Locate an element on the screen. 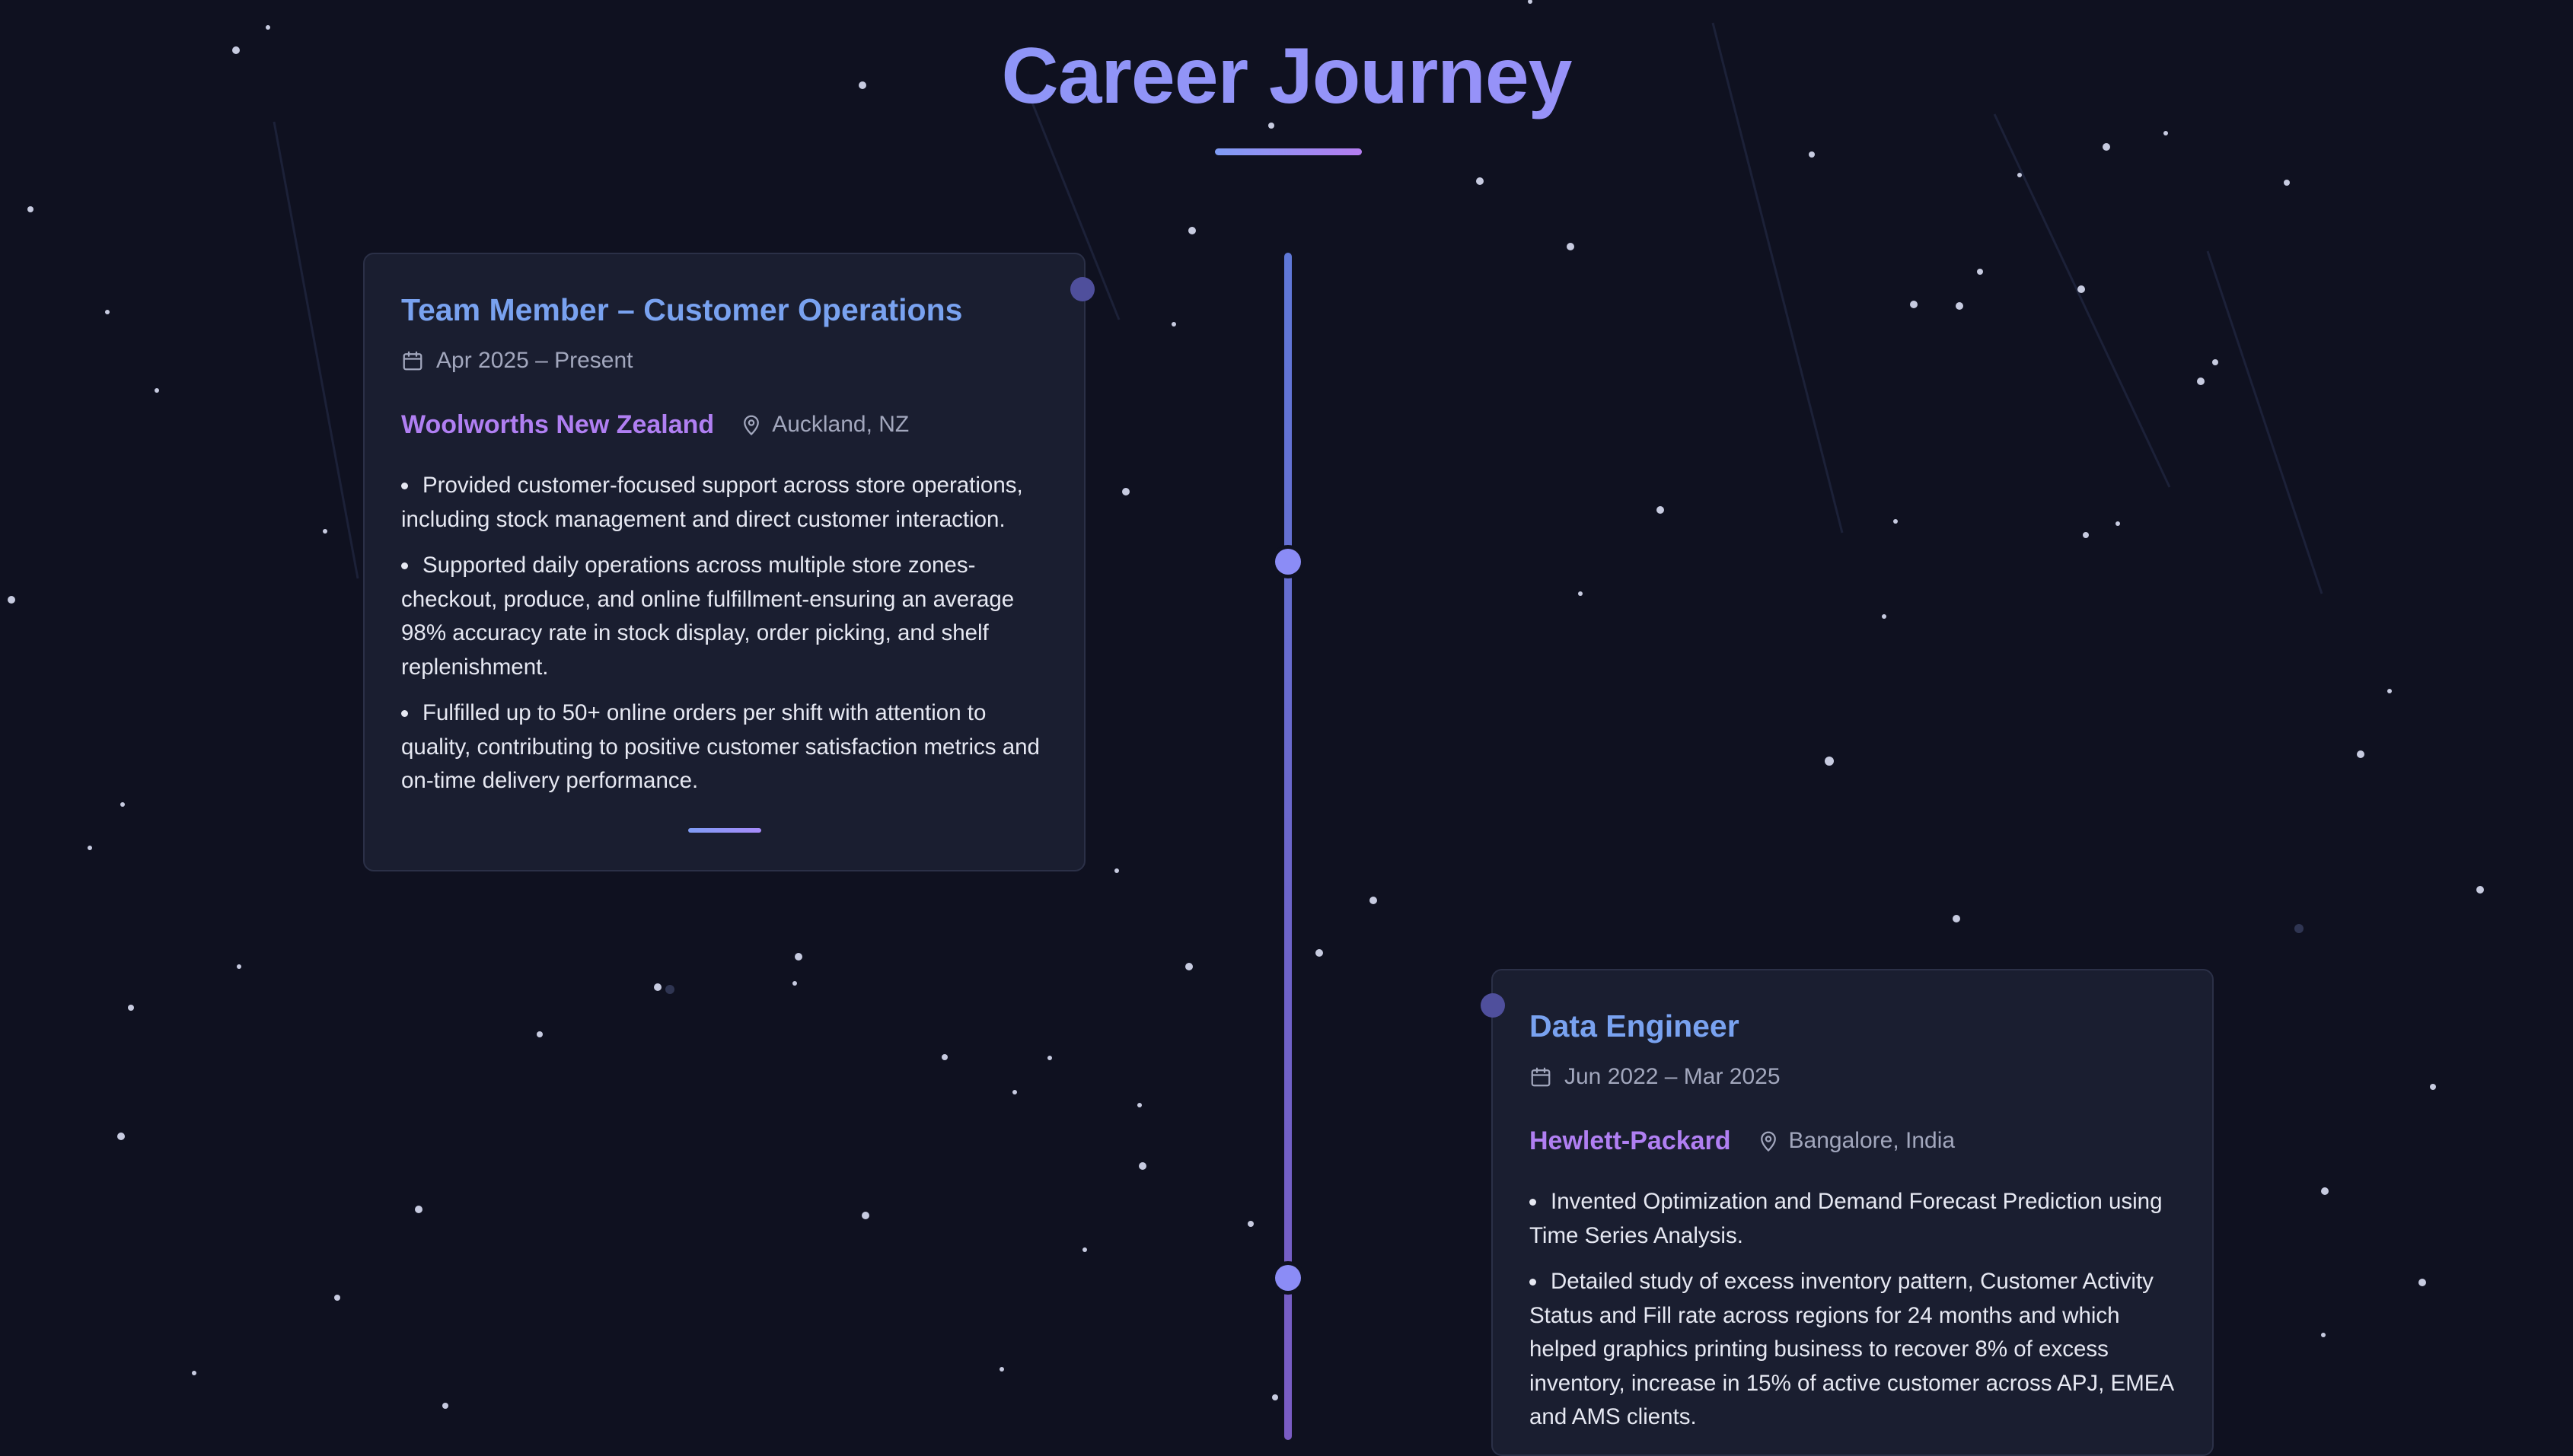 This screenshot has width=2573, height=1456. location: Bangalore, India is located at coordinates (1856, 1141).